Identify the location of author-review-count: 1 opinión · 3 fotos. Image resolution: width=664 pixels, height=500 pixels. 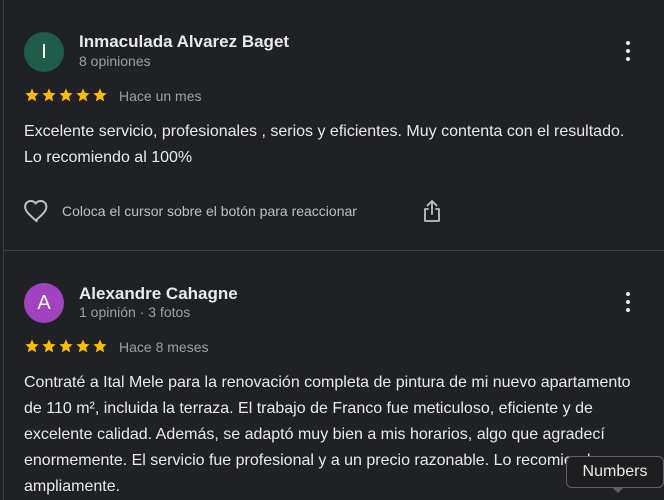
(134, 312).